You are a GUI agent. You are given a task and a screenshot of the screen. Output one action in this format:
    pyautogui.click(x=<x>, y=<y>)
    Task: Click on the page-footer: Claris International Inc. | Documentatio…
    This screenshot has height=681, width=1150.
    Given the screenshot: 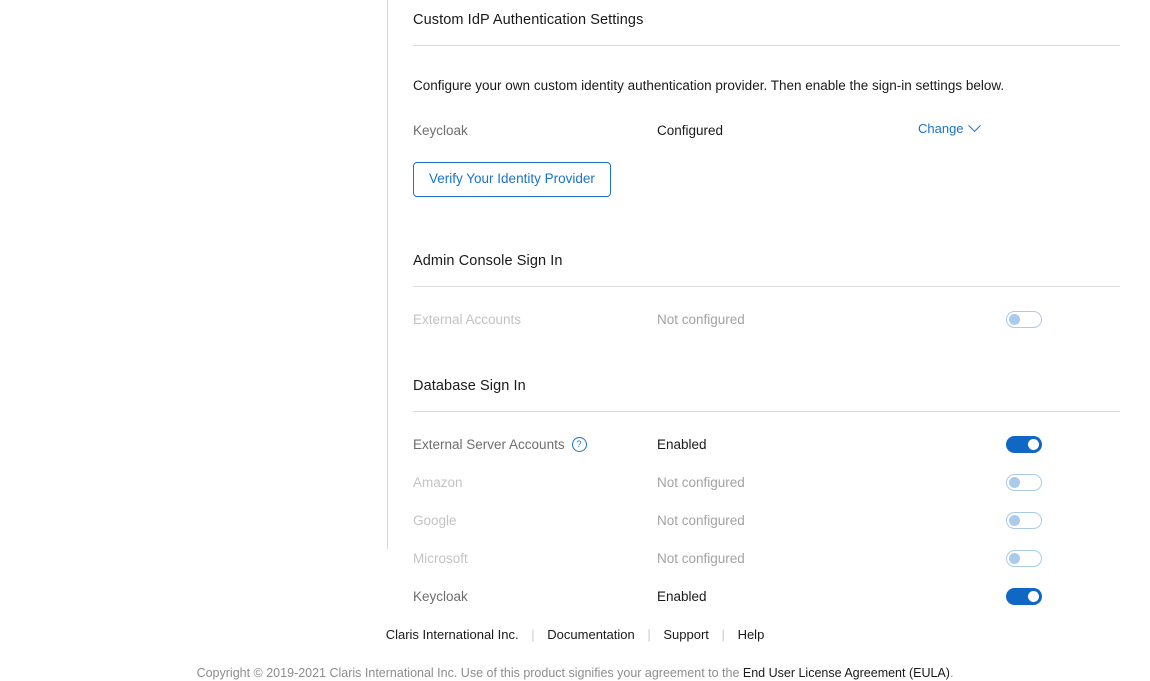 What is the action you would take?
    pyautogui.click(x=575, y=652)
    